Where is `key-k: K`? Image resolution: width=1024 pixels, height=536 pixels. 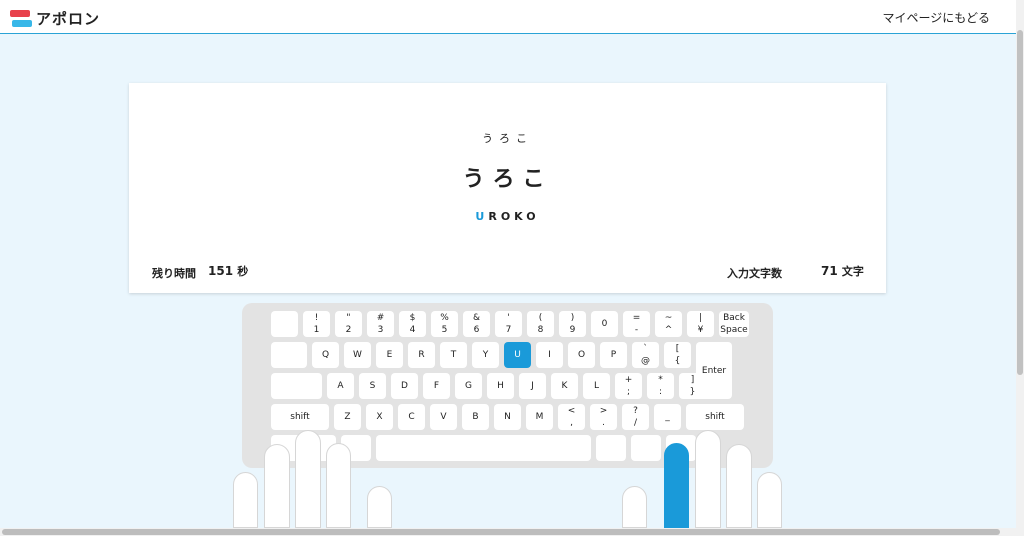 key-k: K is located at coordinates (564, 386).